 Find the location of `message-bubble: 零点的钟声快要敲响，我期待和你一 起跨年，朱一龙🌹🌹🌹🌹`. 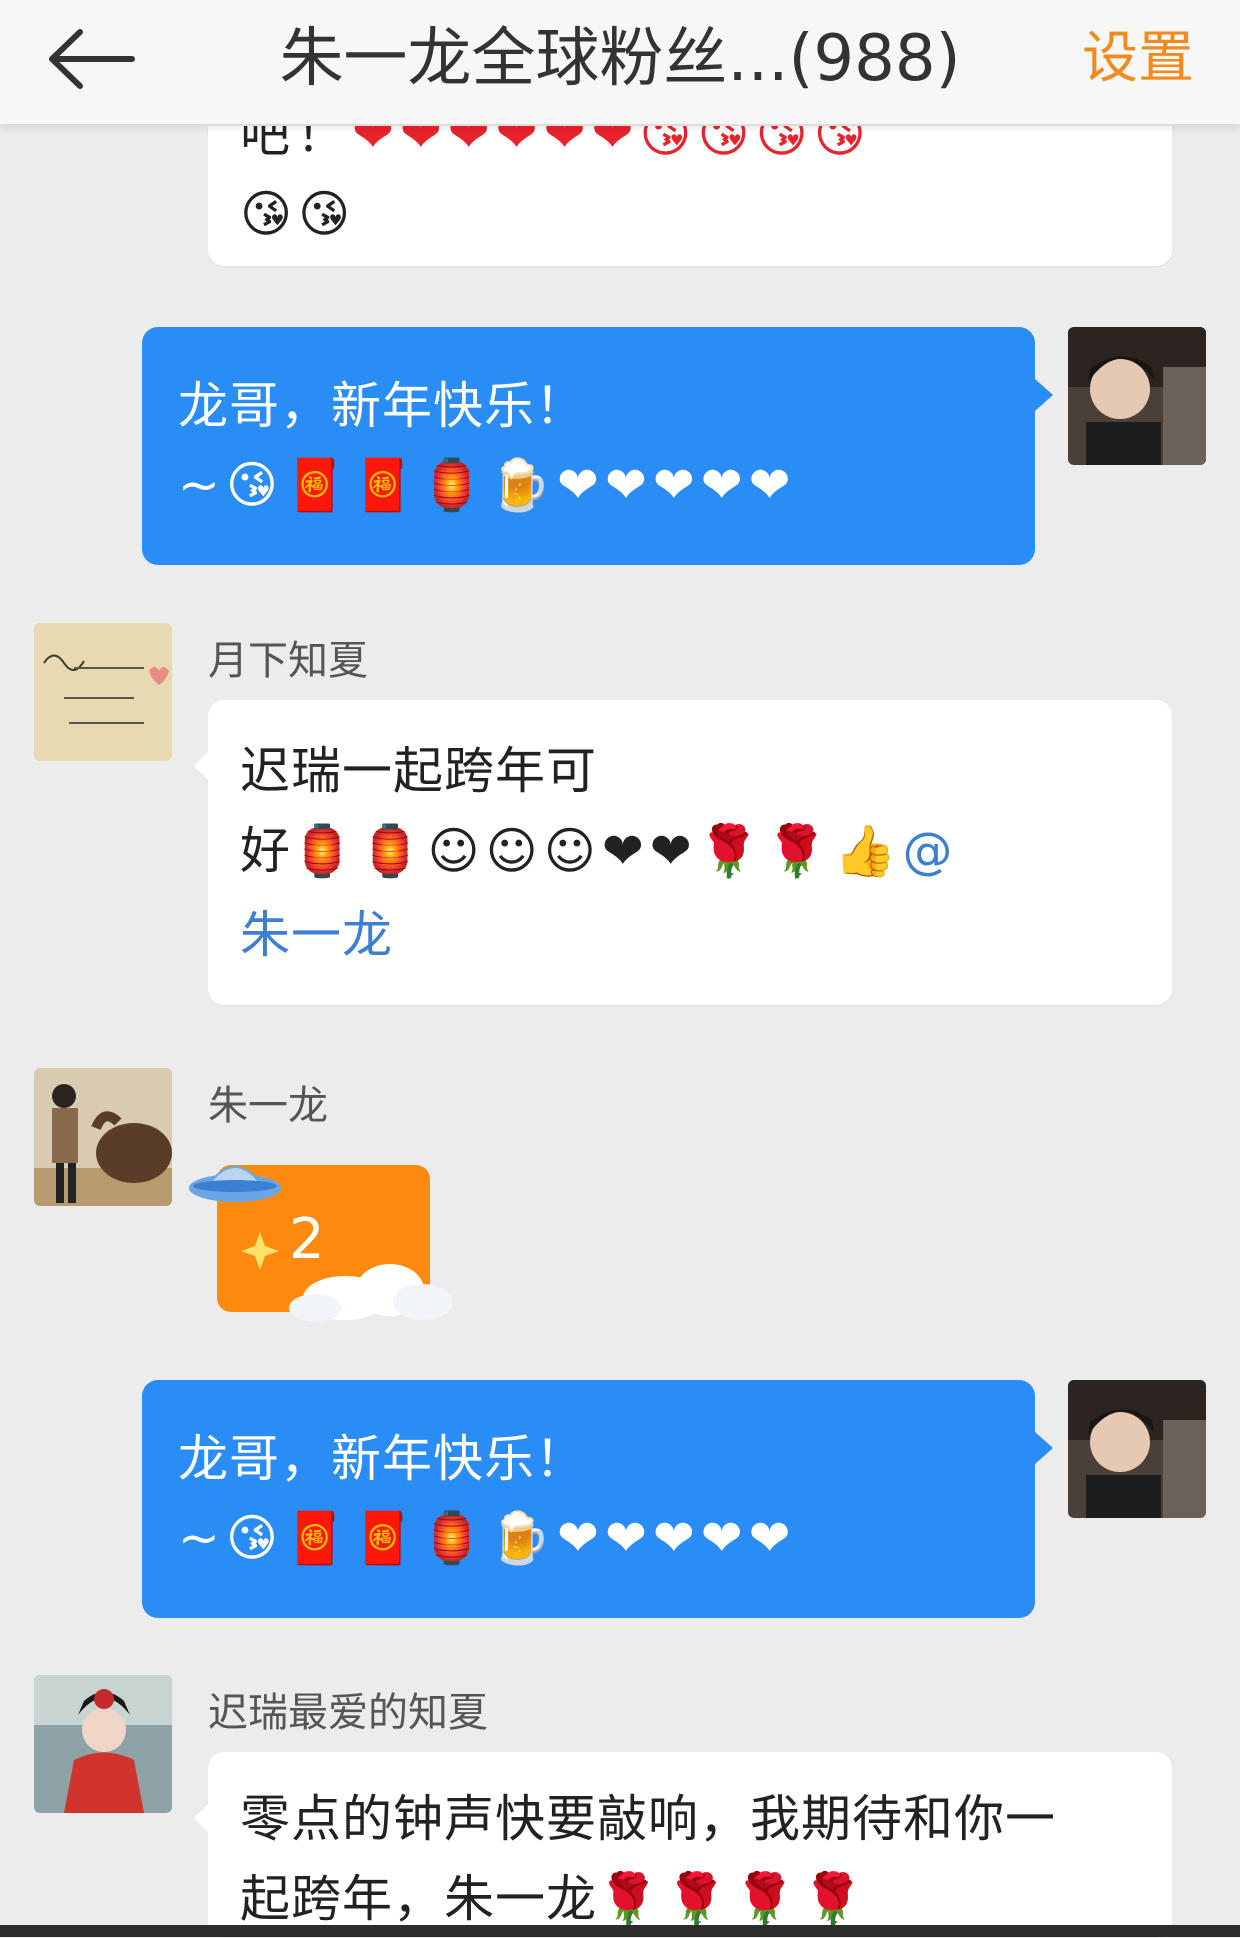

message-bubble: 零点的钟声快要敲响，我期待和你一 起跨年，朱一龙🌹🌹🌹🌹 is located at coordinates (683, 1844).